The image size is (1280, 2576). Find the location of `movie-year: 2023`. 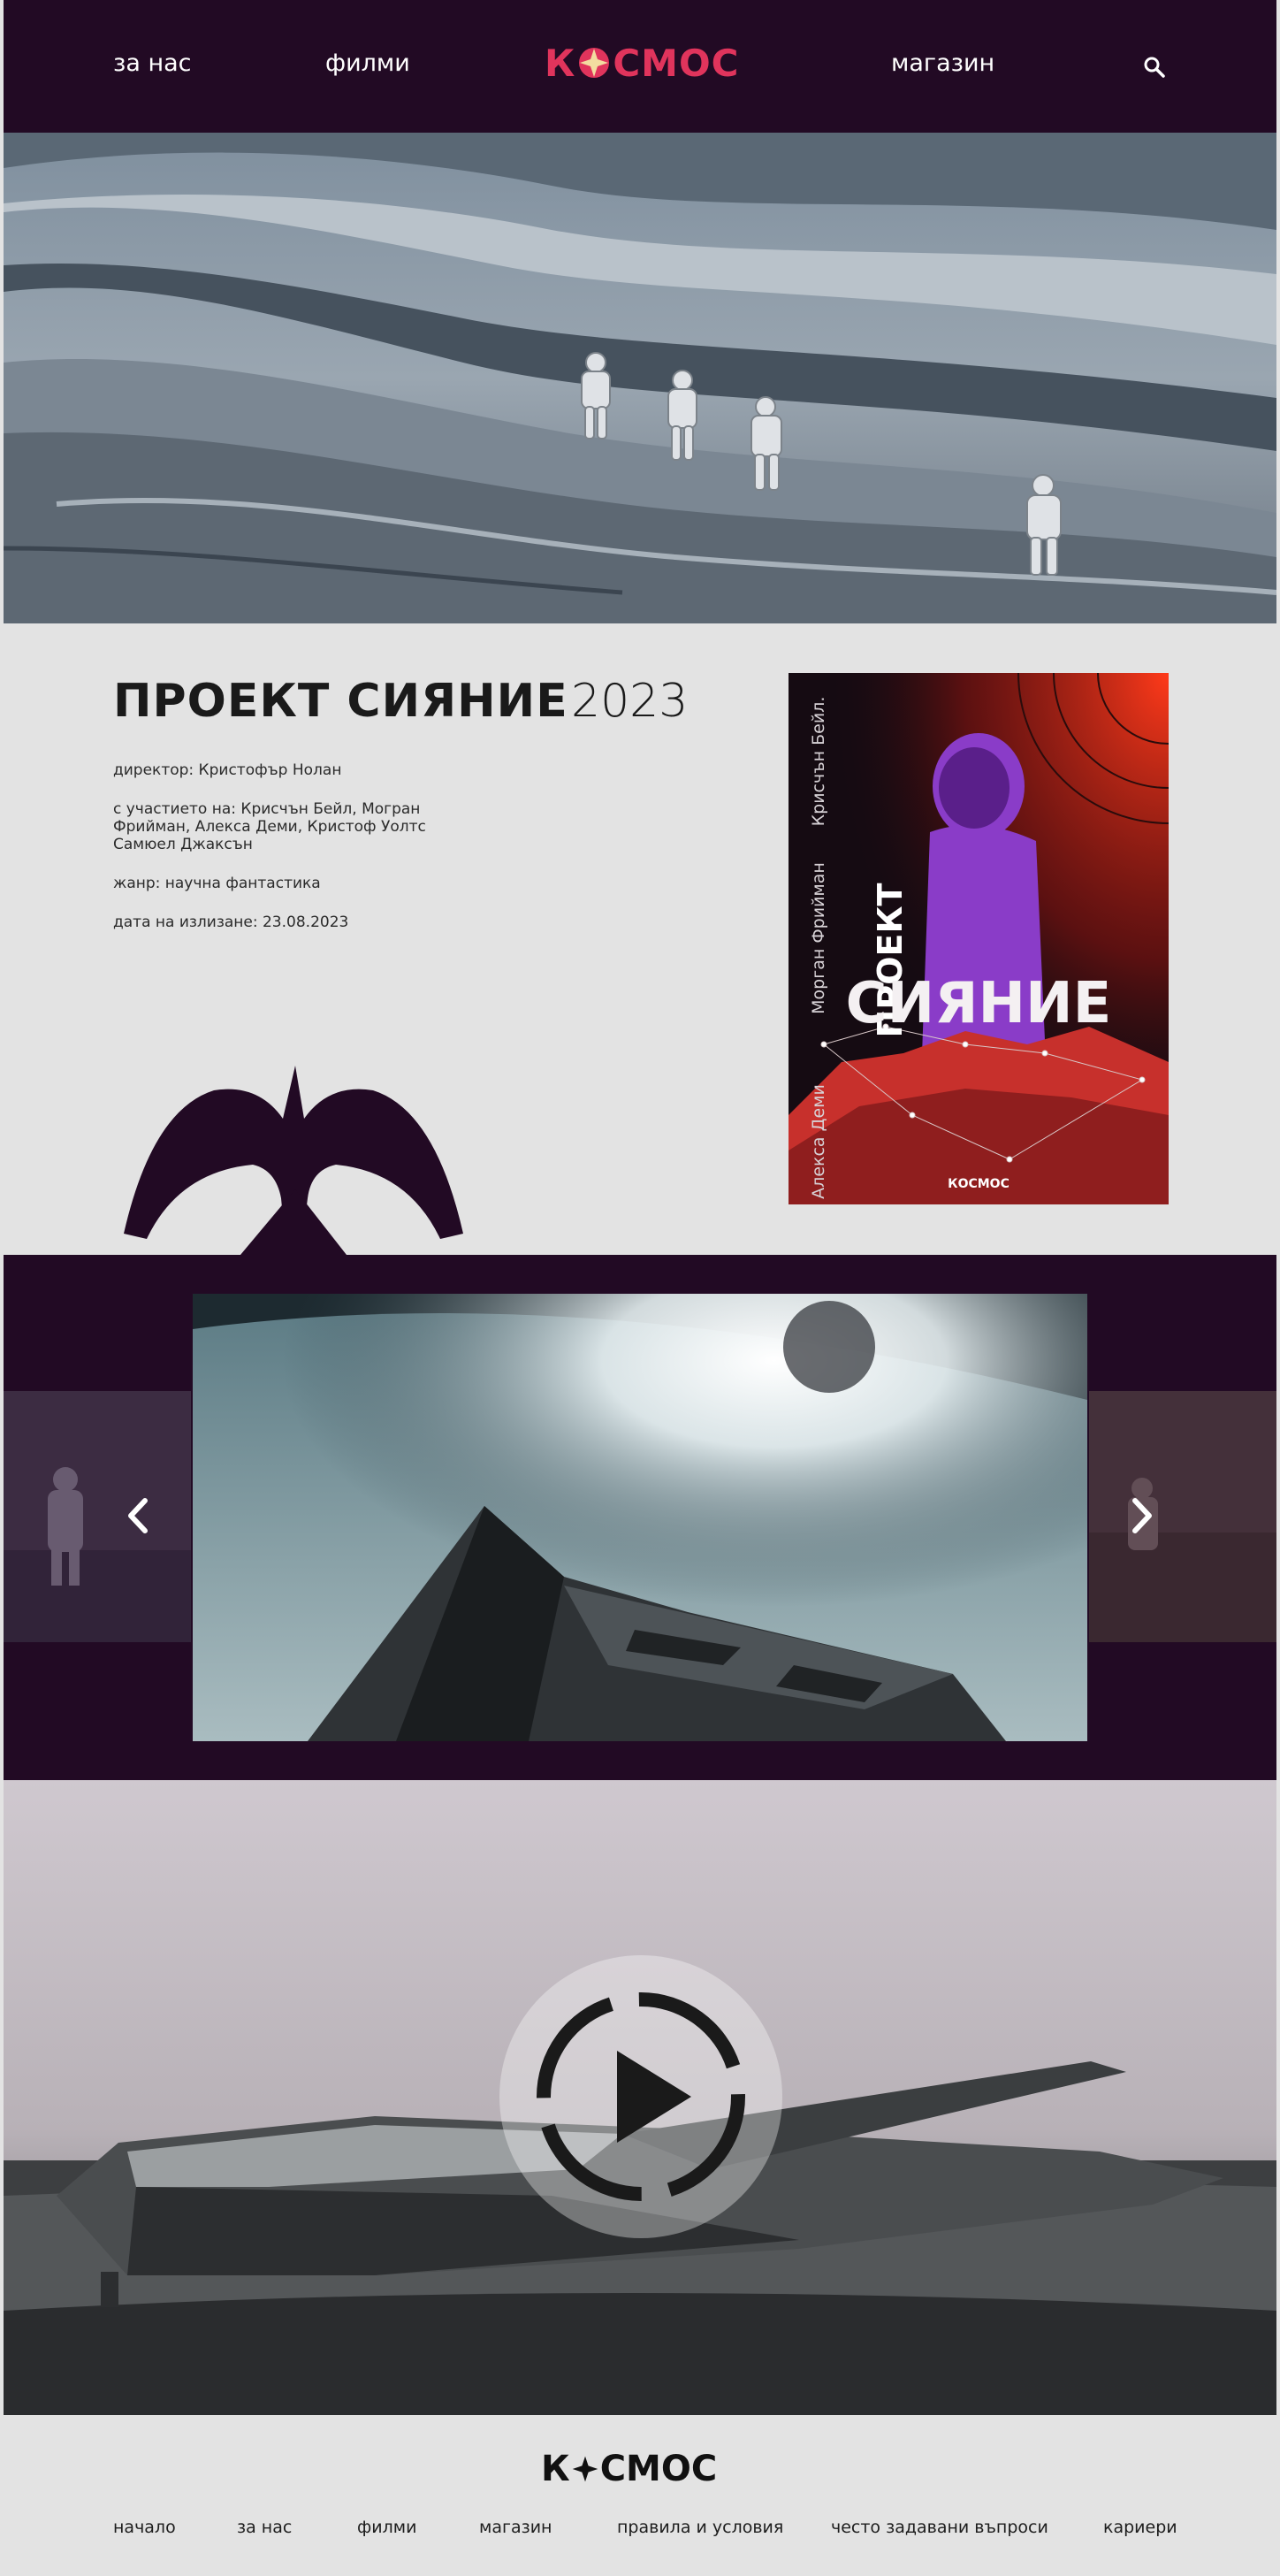

movie-year: 2023 is located at coordinates (630, 701).